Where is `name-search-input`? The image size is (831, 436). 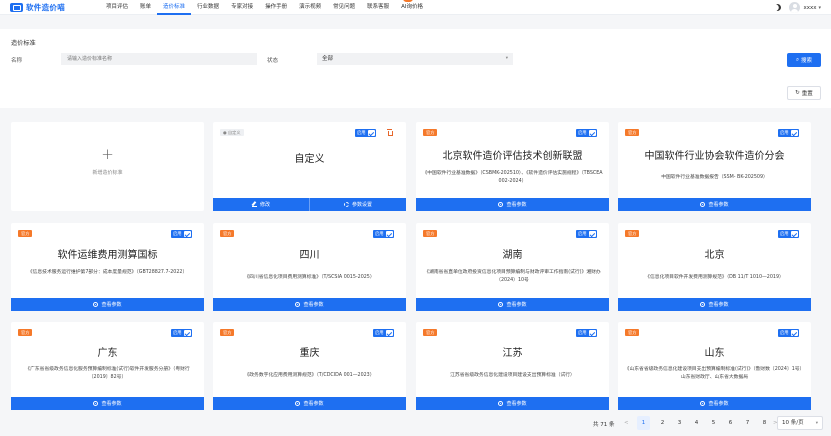
name-search-input is located at coordinates (159, 59).